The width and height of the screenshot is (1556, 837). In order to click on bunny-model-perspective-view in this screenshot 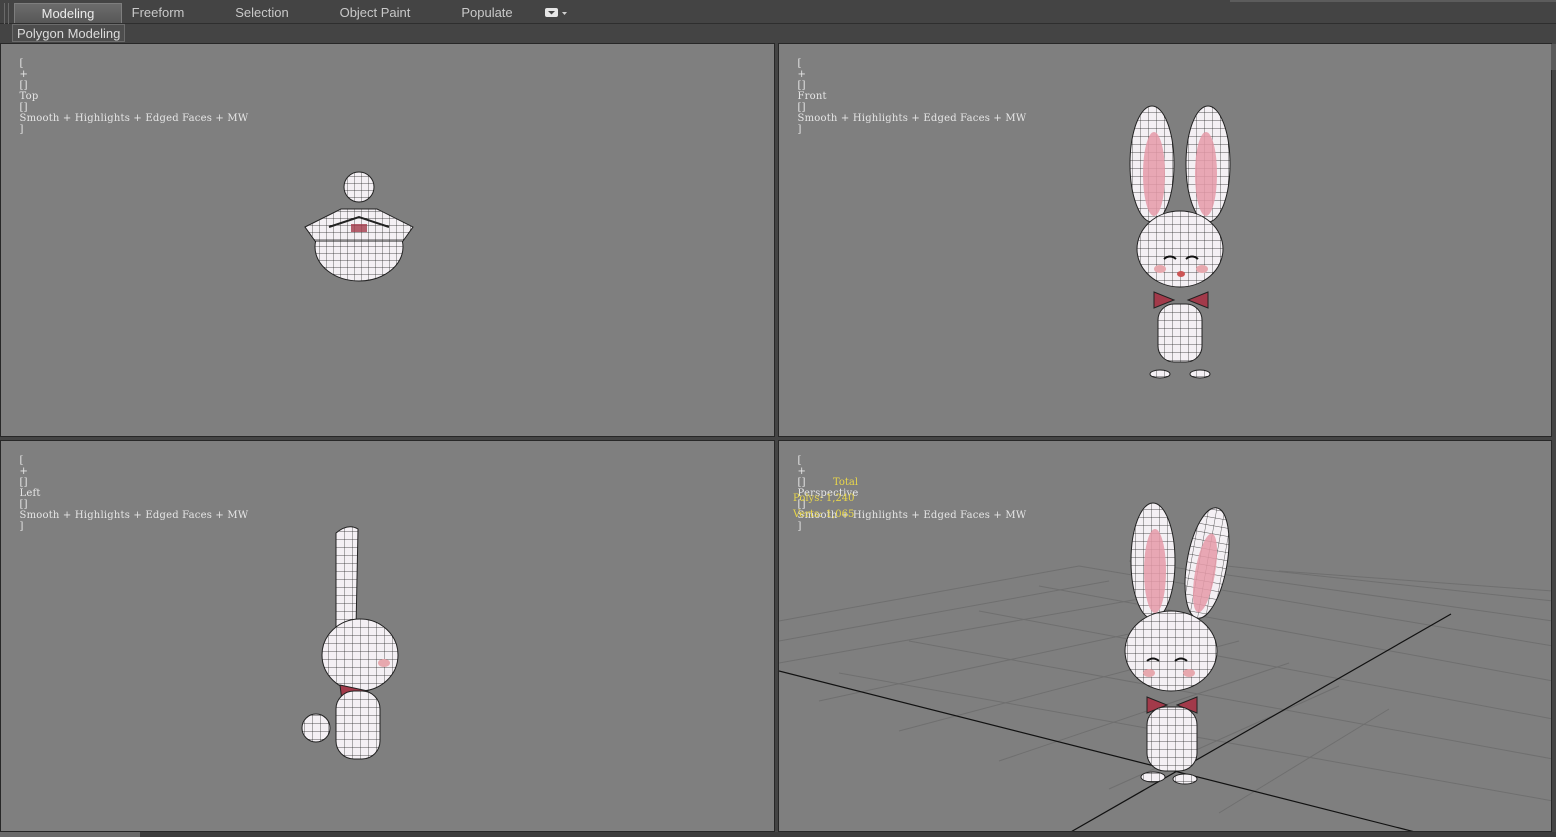, I will do `click(1179, 643)`.